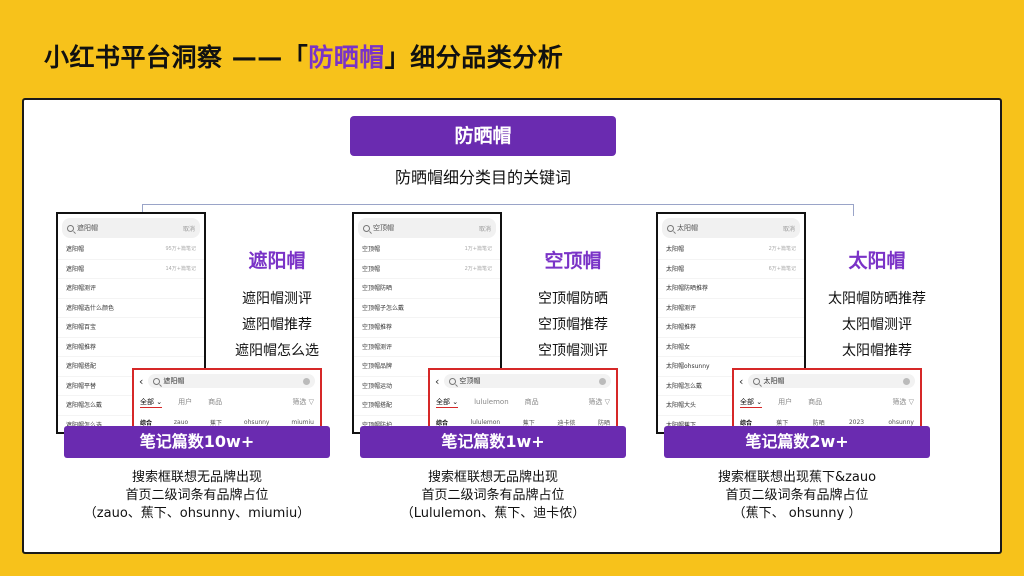  I want to click on desc-line: 搜索框联想出现蕉下&zauo, so click(797, 477).